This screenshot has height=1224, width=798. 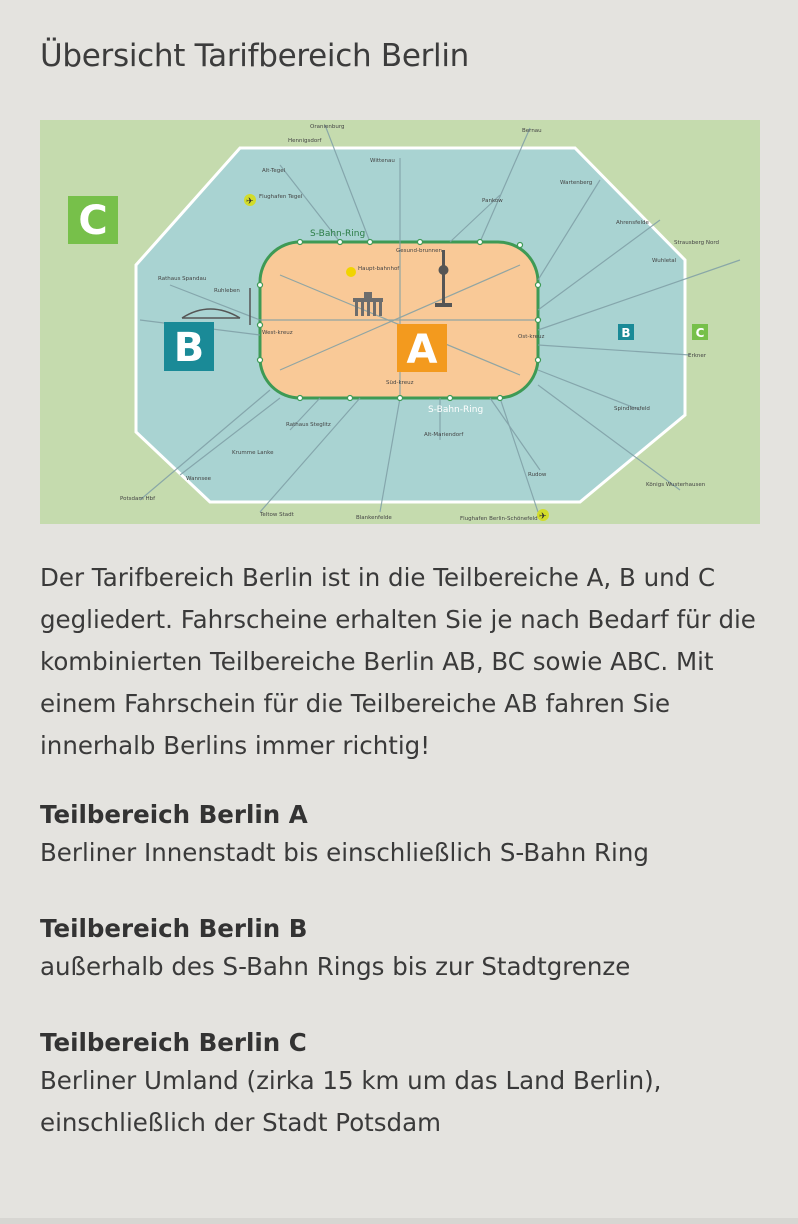 What do you see at coordinates (255, 56) in the screenshot?
I see `page-title: Übersicht Tarifbereich Berlin` at bounding box center [255, 56].